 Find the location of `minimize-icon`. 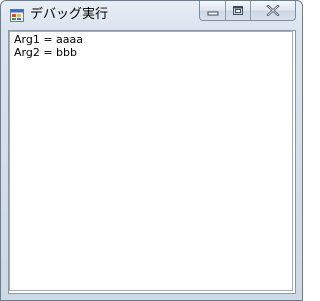

minimize-icon is located at coordinates (212, 13).